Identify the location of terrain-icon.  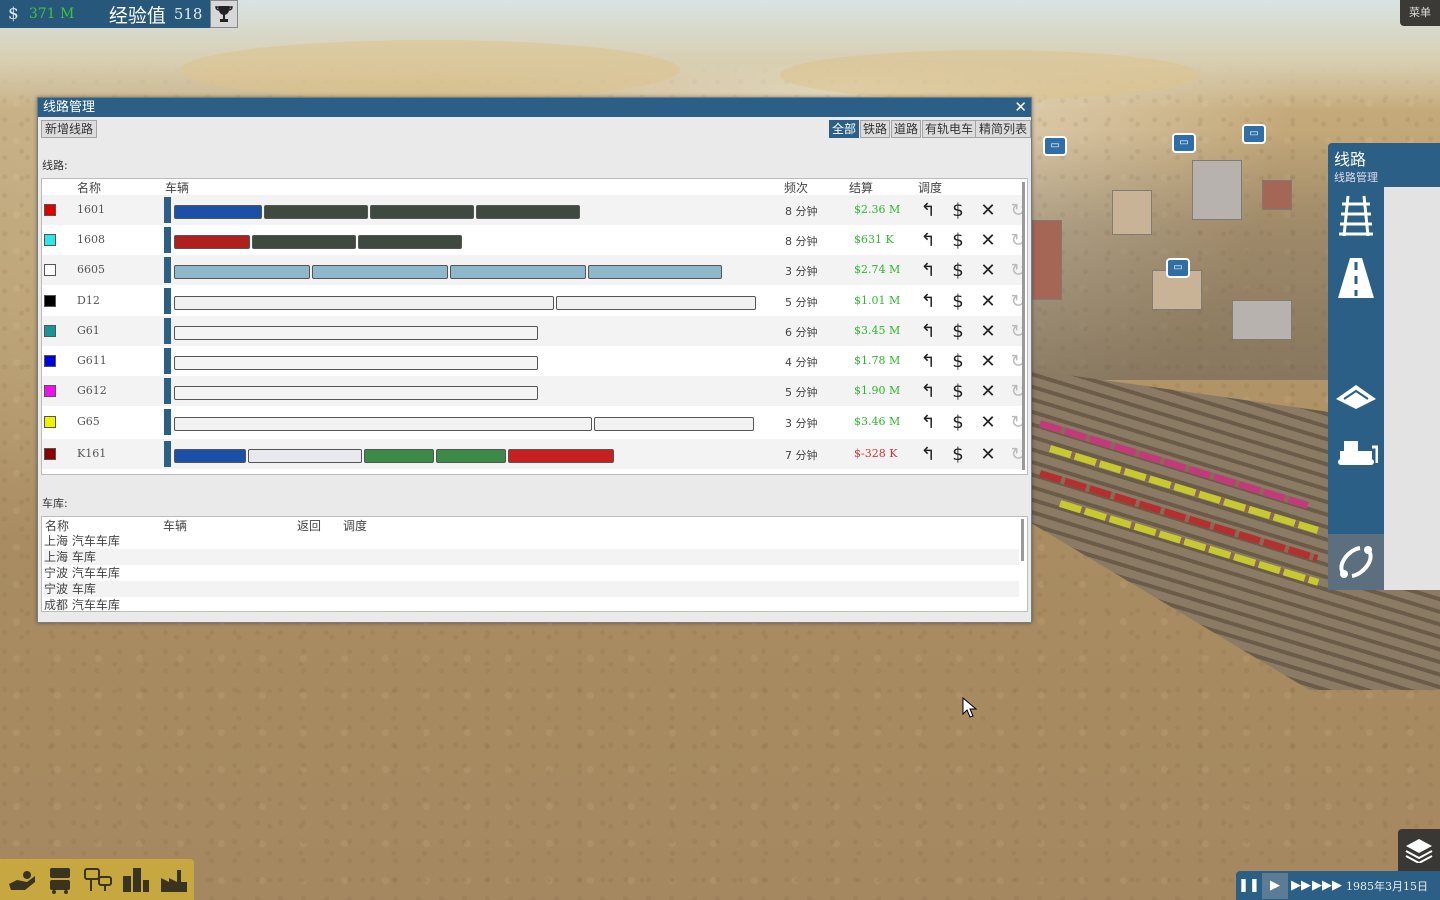
(1356, 396).